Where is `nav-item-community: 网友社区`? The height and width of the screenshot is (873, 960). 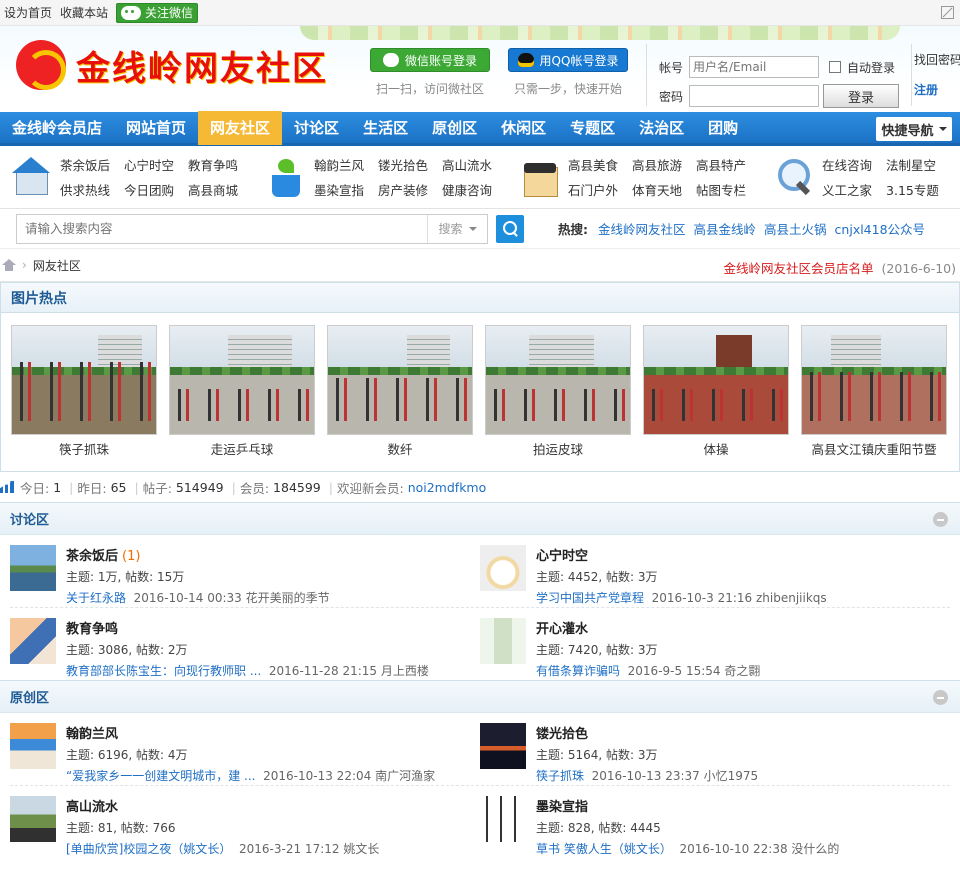 nav-item-community: 网友社区 is located at coordinates (240, 127).